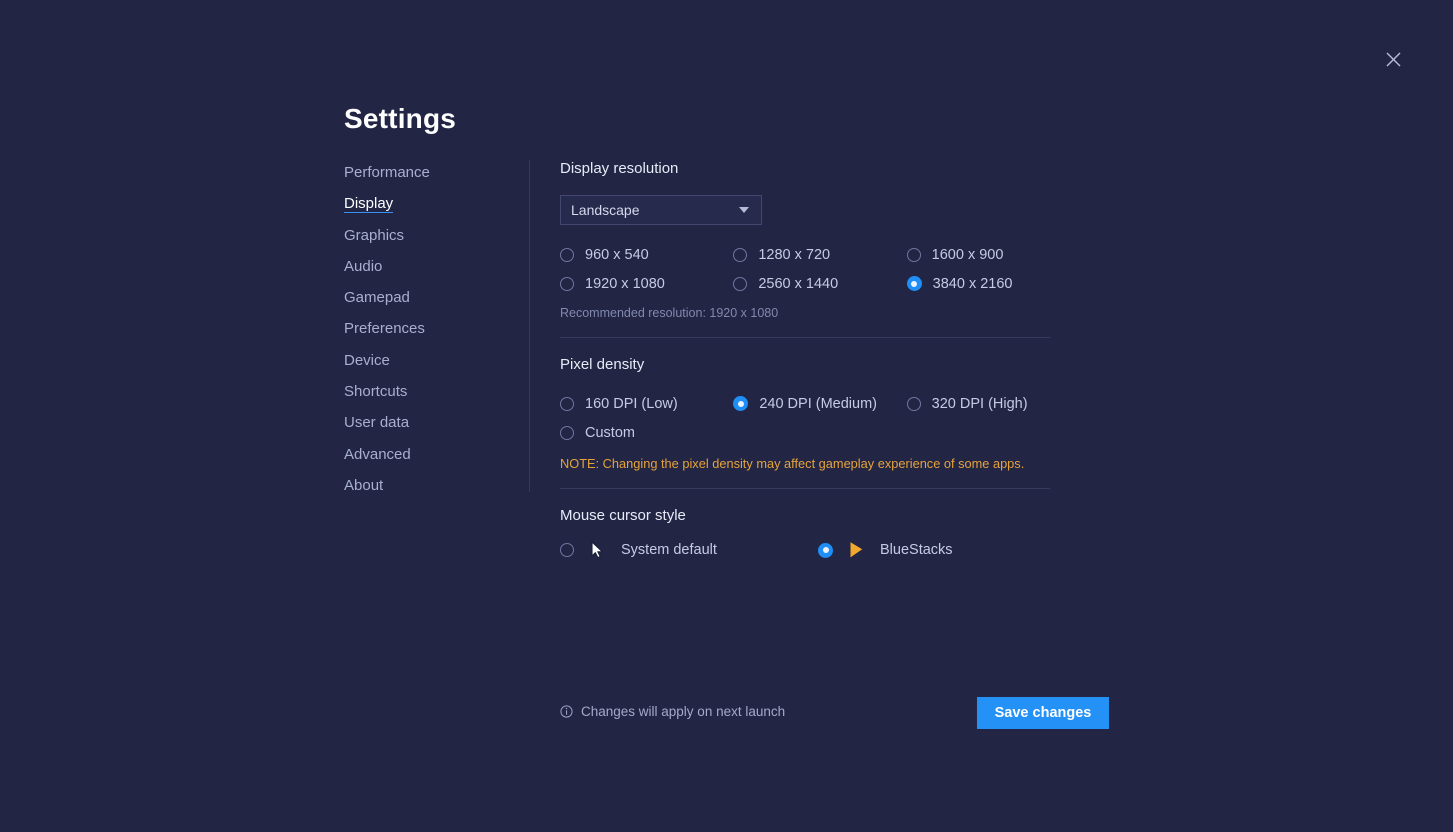  What do you see at coordinates (661, 210) in the screenshot?
I see `orientation-select: Landscape` at bounding box center [661, 210].